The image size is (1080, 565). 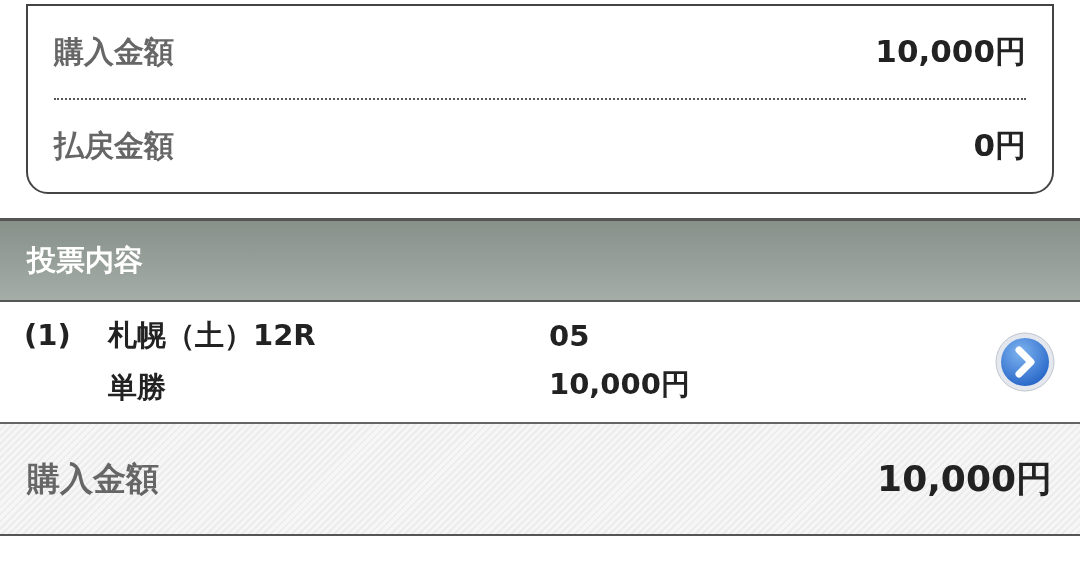 What do you see at coordinates (114, 51) in the screenshot?
I see `row-label: 購入金額` at bounding box center [114, 51].